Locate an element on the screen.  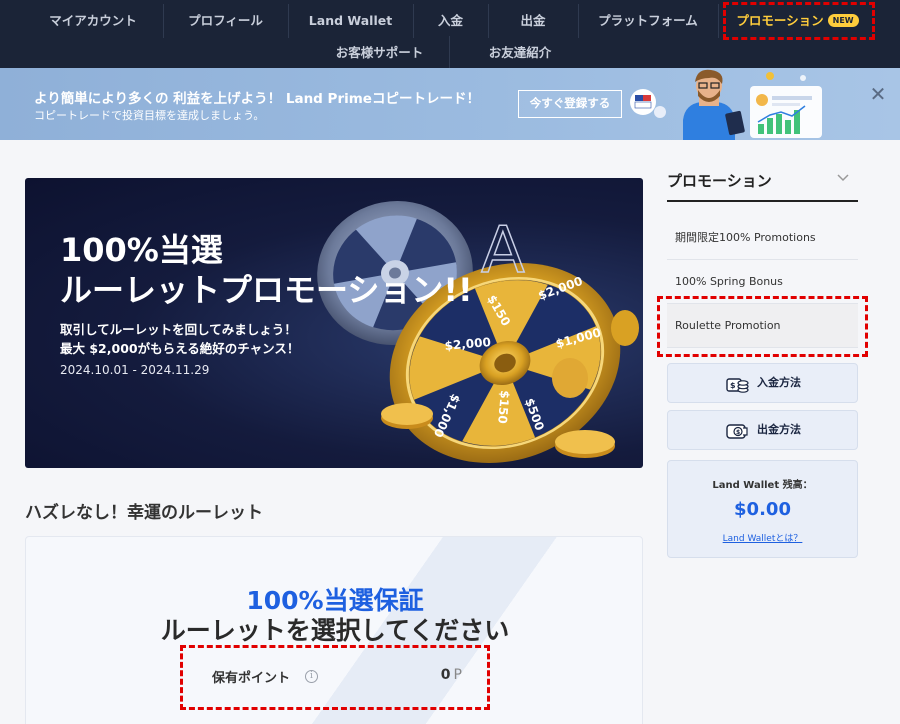
nav-withdraw: 出金 is located at coordinates (534, 21).